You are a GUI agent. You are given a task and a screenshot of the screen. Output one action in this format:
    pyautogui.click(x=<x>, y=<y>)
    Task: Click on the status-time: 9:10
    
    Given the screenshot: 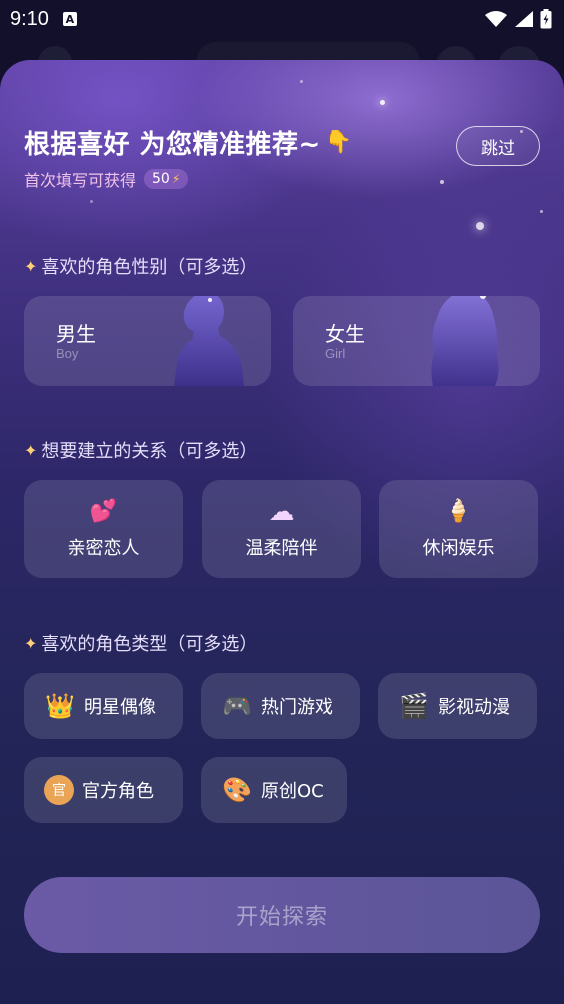 What is the action you would take?
    pyautogui.click(x=29, y=18)
    